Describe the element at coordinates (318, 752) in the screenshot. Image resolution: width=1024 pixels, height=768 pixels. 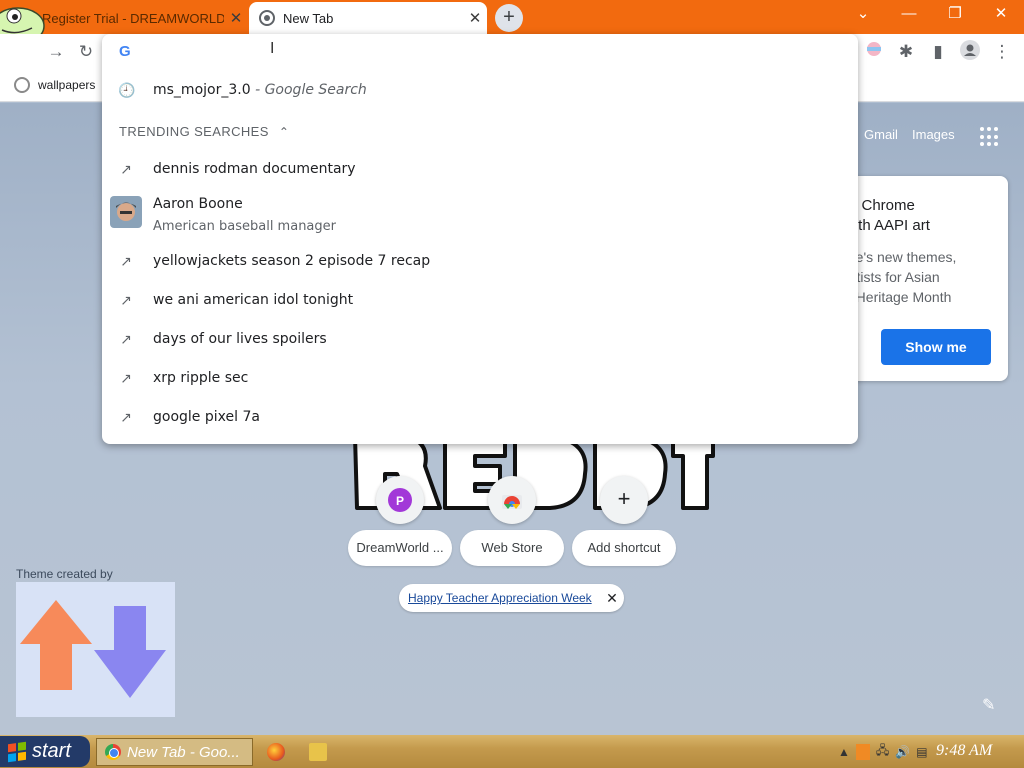
I see `file-explorer-icon` at that location.